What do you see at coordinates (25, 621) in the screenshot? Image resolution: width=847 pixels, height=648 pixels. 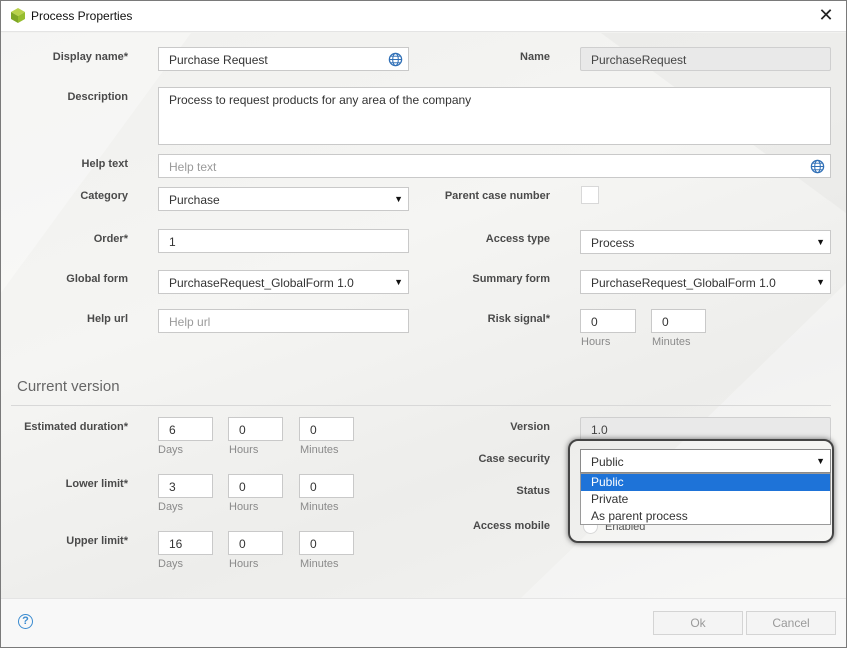 I see `help-icon: ?` at bounding box center [25, 621].